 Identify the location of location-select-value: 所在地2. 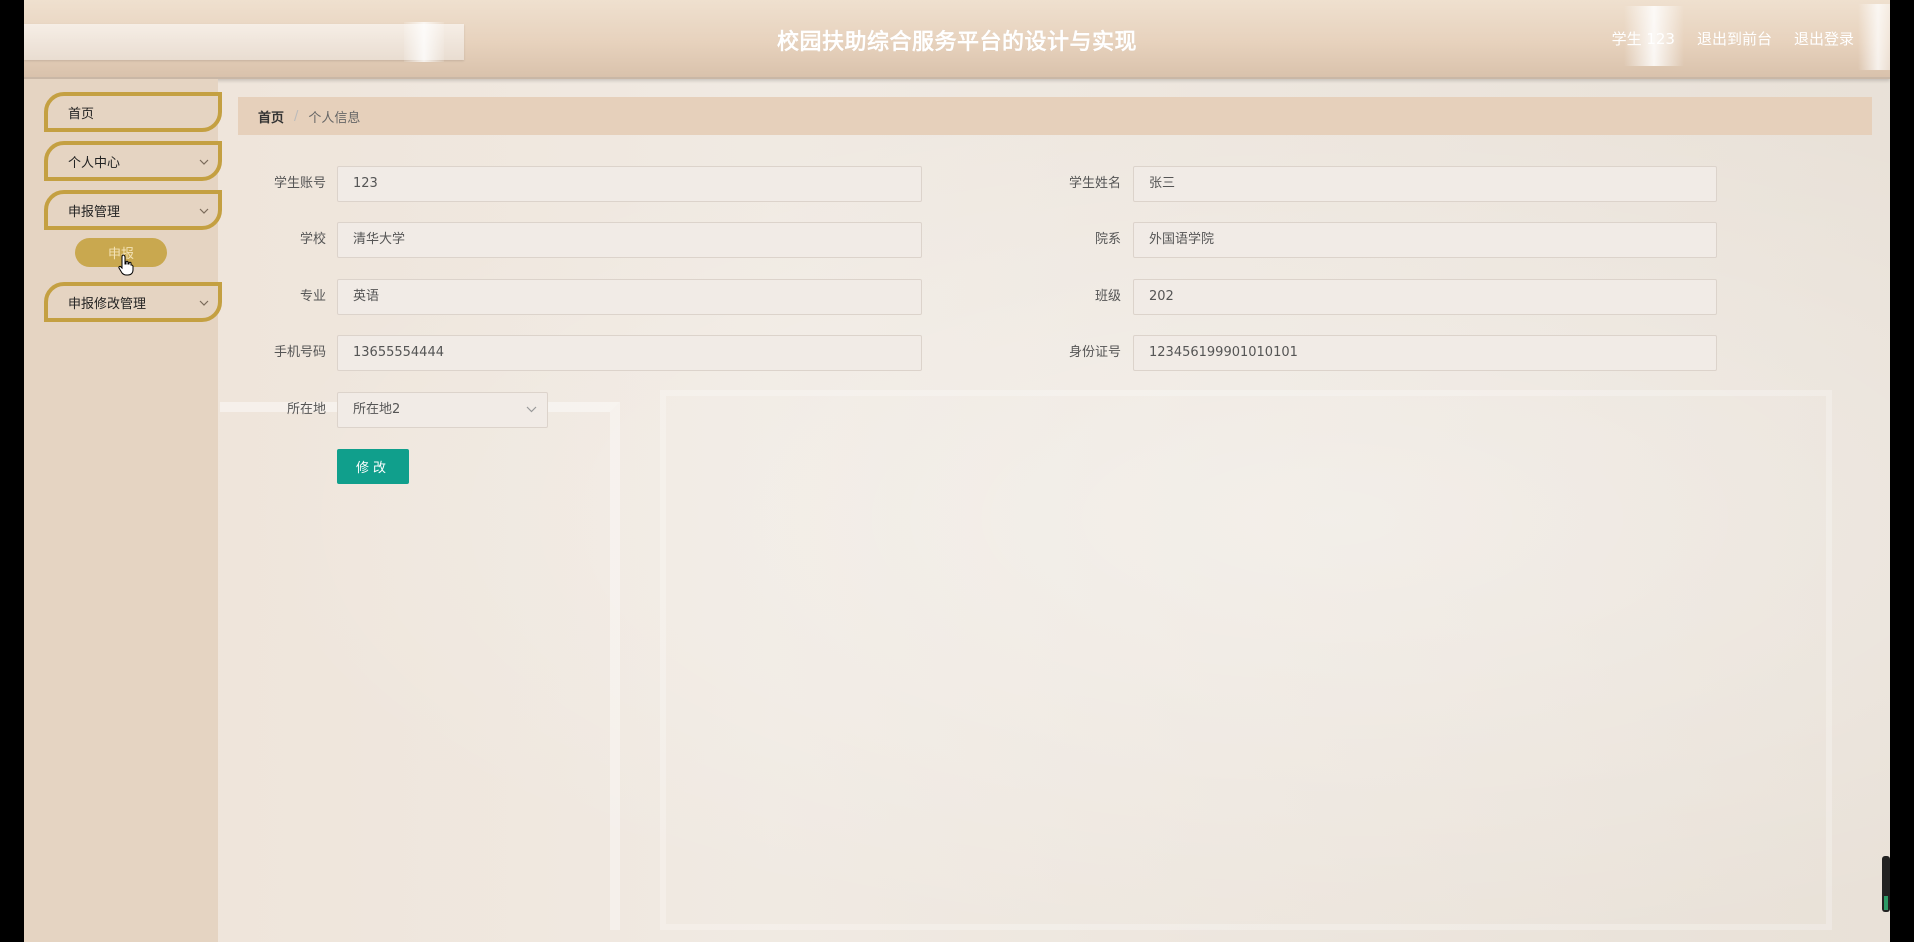
(377, 409).